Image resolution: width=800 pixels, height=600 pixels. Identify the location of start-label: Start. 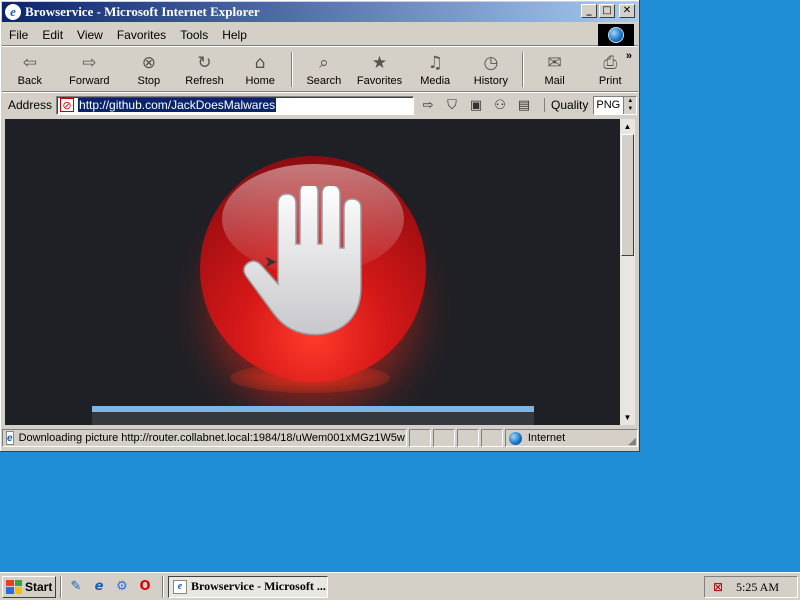
(39, 586).